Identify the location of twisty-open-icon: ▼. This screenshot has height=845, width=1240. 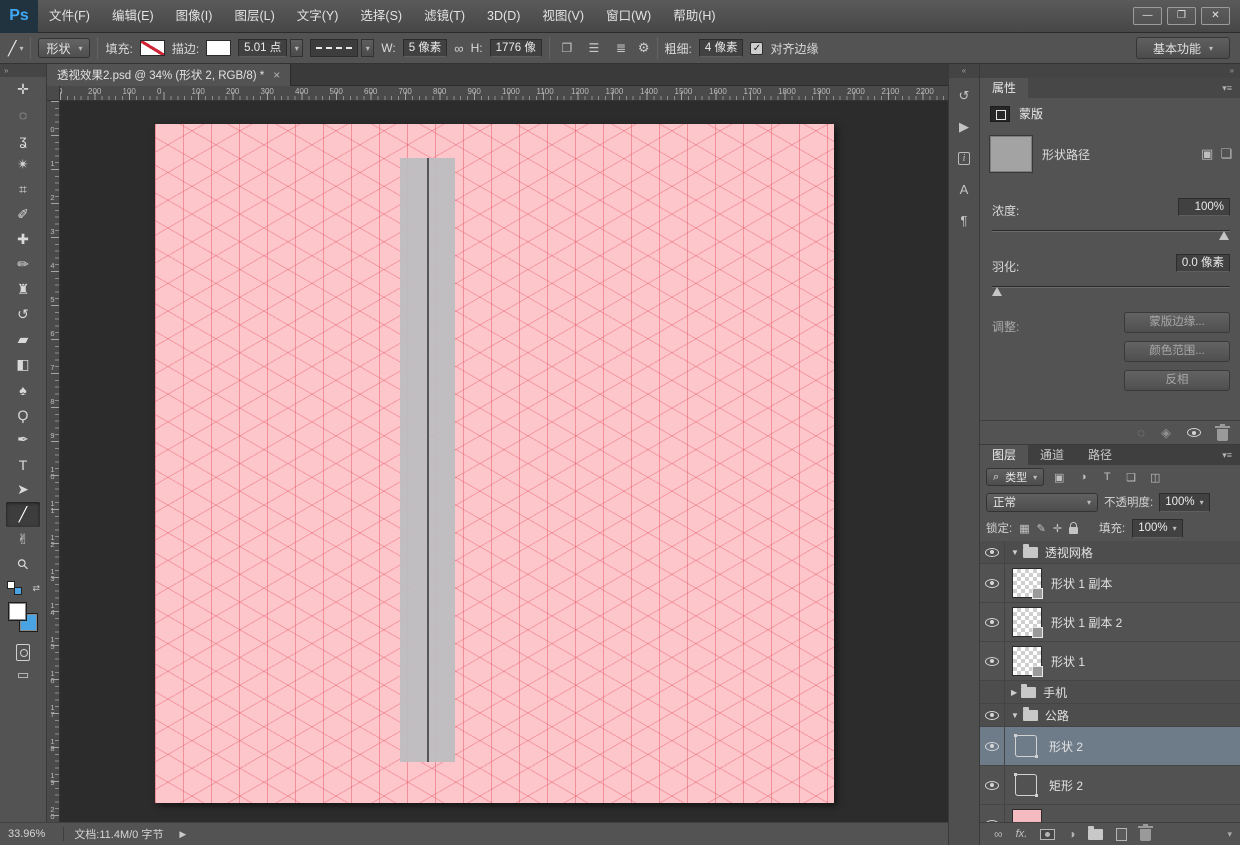
(1015, 552).